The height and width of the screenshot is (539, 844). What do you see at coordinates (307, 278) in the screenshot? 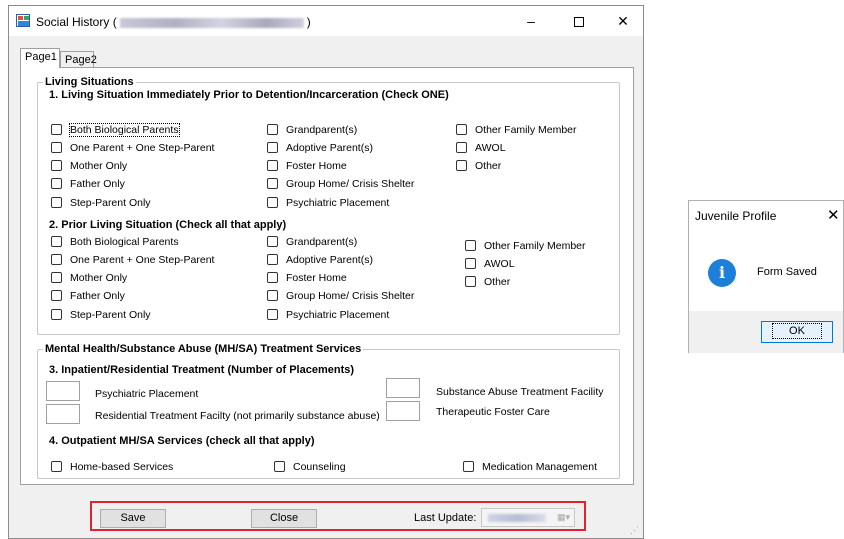
I see `q2-foster-home-checkbox: Foster Home` at bounding box center [307, 278].